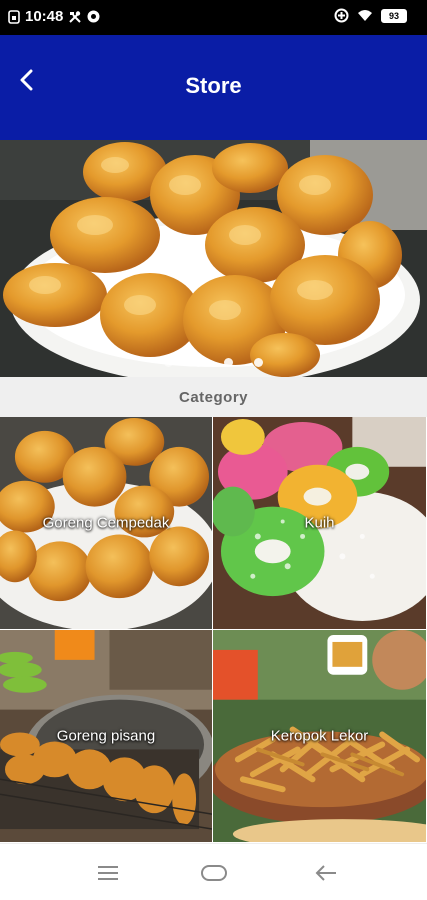  I want to click on data-saver-icon, so click(341, 15).